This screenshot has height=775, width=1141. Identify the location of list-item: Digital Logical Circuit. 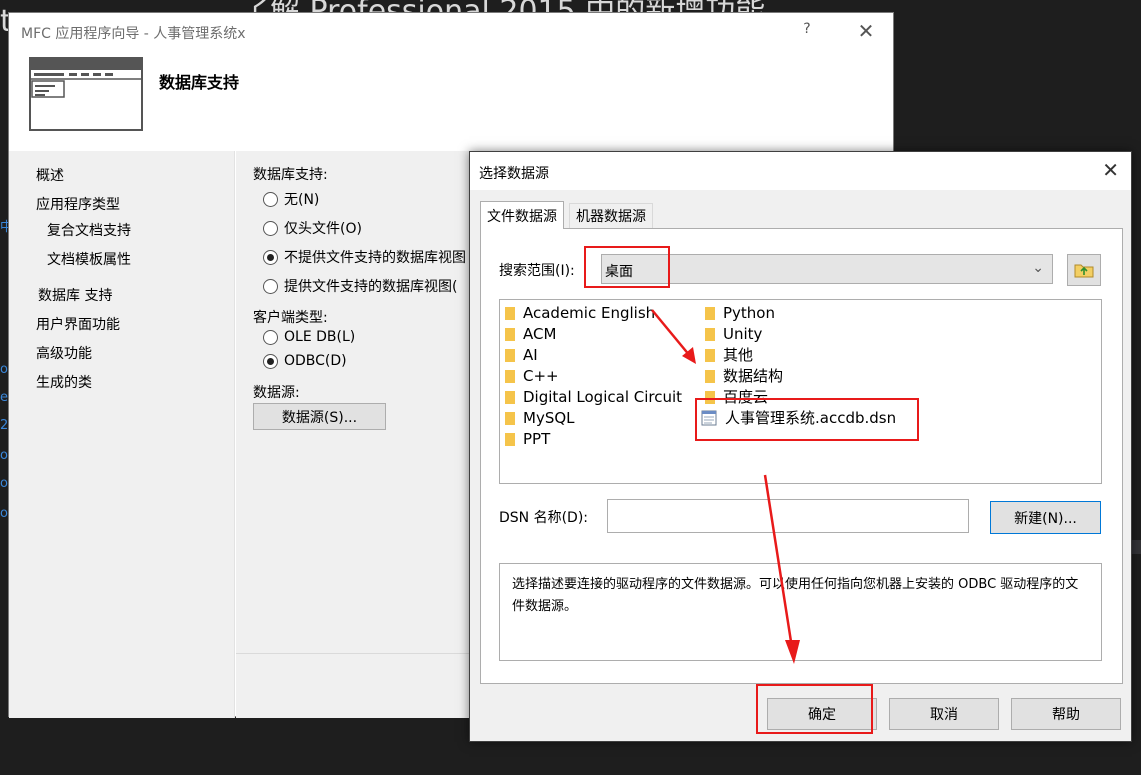
(593, 396).